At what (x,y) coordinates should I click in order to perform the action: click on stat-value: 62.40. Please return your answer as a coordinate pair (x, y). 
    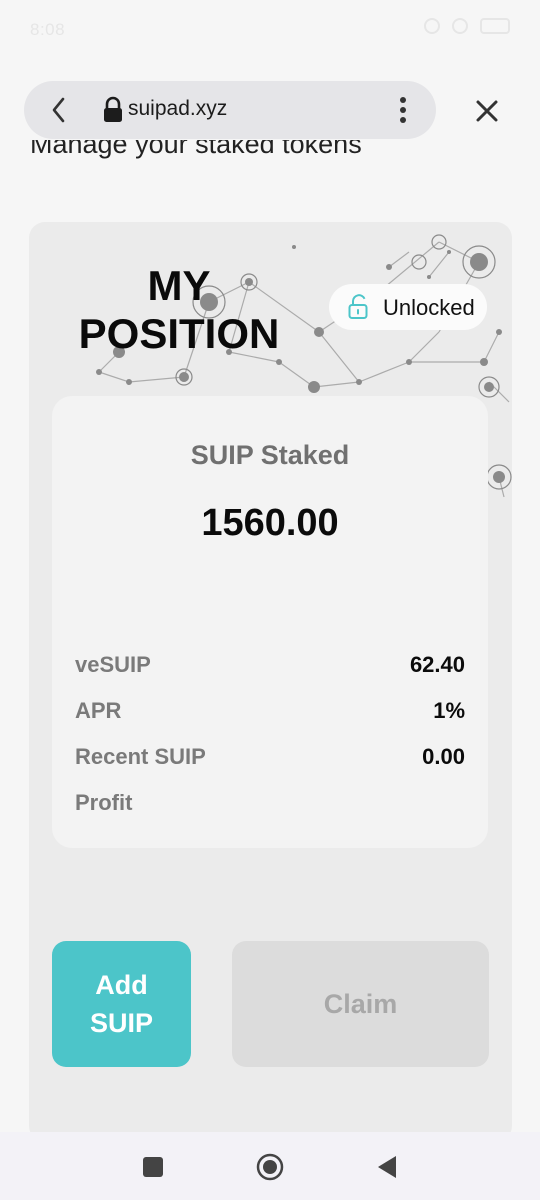
    Looking at the image, I should click on (437, 664).